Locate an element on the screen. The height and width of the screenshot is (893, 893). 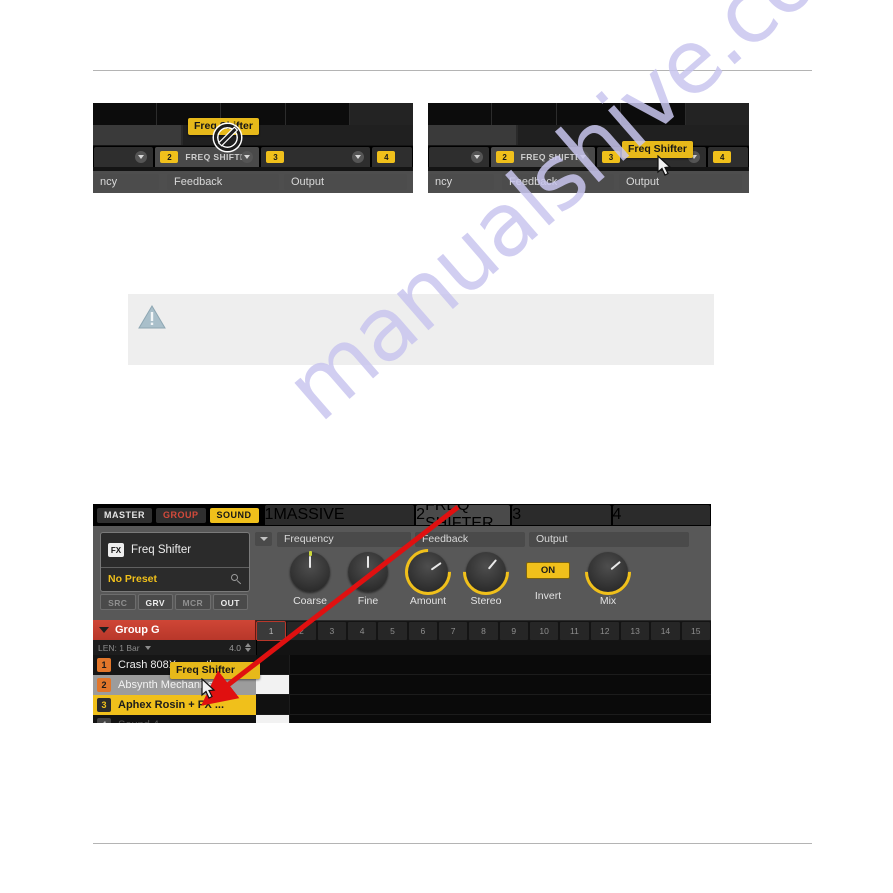
fig2-slot-4: 4 is located at coordinates (728, 157).